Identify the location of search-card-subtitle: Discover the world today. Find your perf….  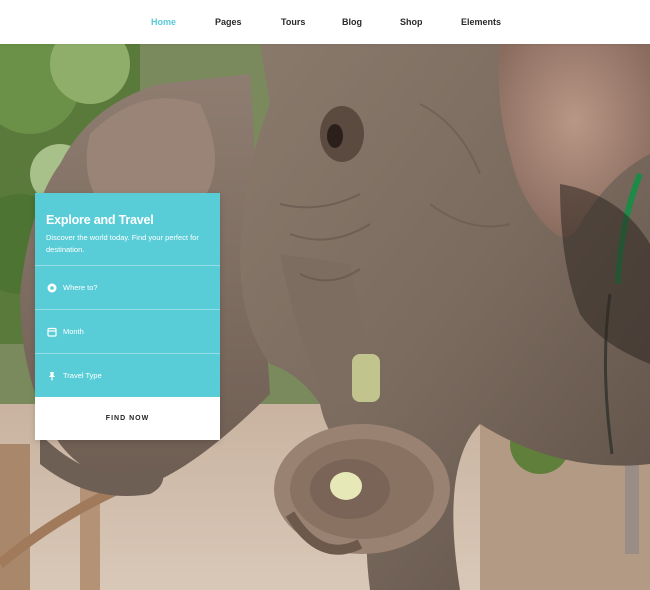
(122, 243).